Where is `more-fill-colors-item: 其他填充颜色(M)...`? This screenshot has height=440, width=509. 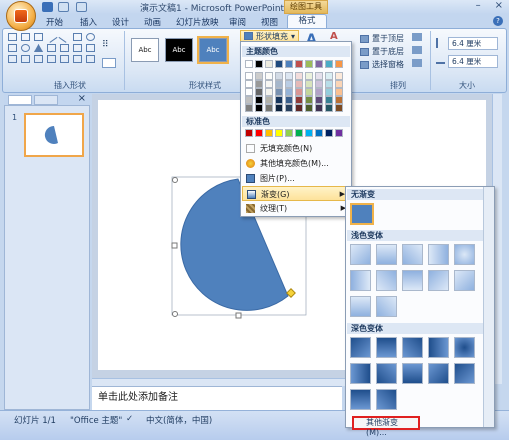
more-fill-colors-item: 其他填充颜色(M)... is located at coordinates (297, 163).